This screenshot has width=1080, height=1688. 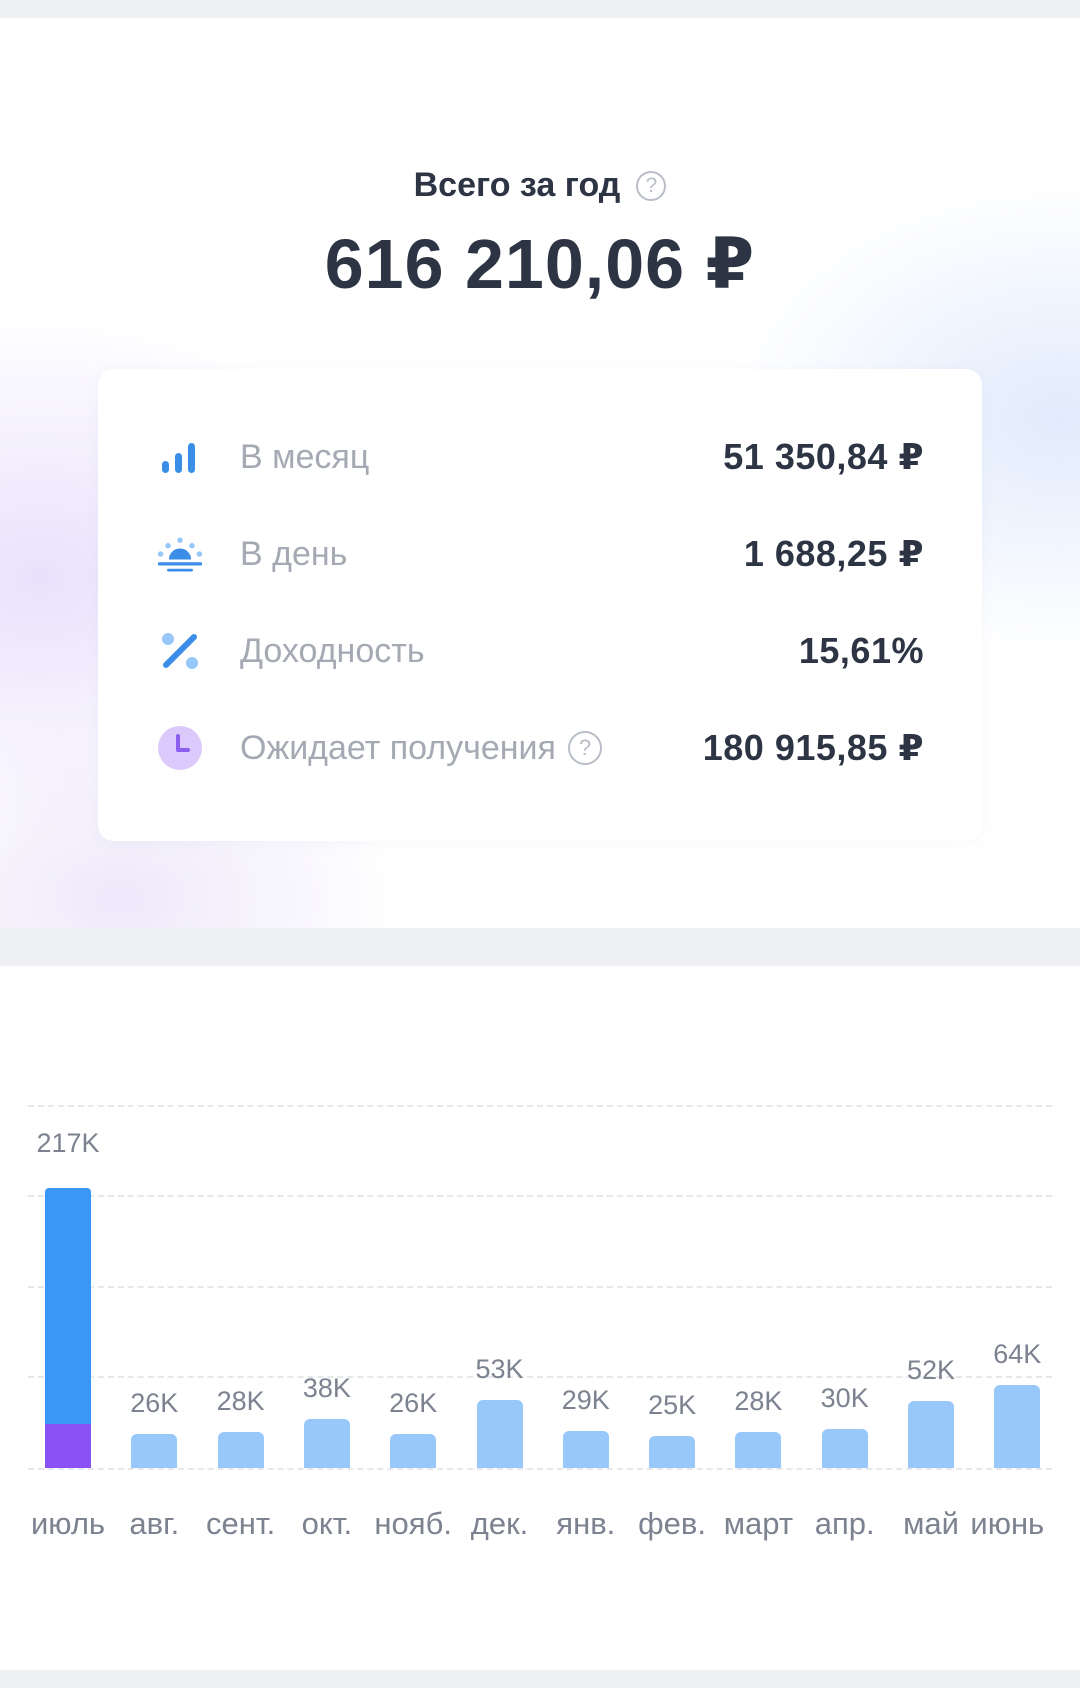 I want to click on bar-chart-icon, so click(x=180, y=457).